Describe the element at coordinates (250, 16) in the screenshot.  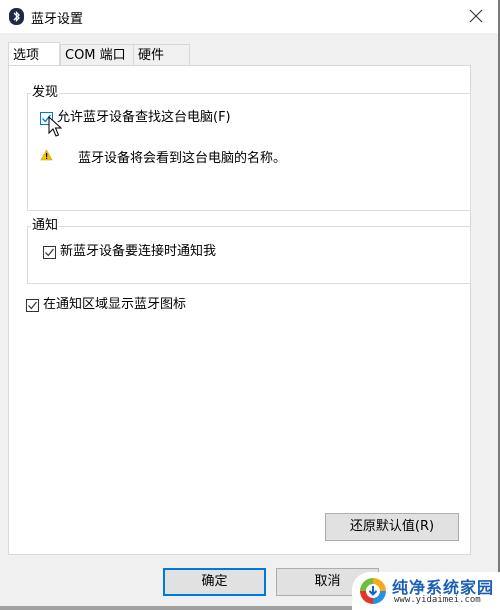
I see `title-bar: 蓝牙设置` at that location.